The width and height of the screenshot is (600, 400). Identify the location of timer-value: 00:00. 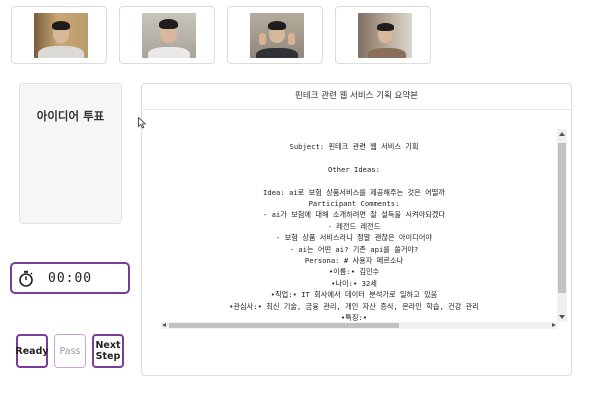
(70, 278).